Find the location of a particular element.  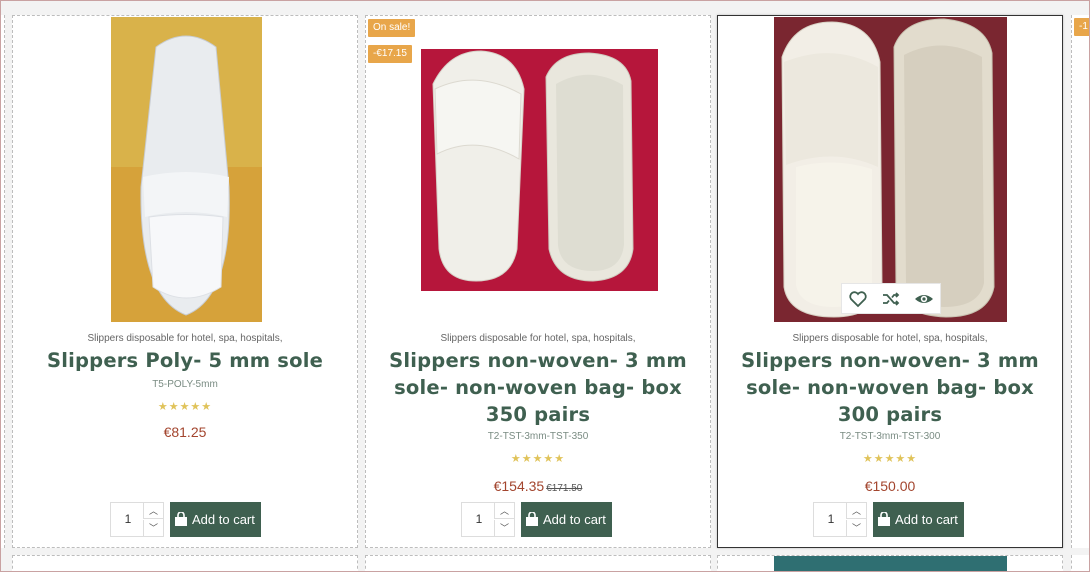

product-sku: T2-TST-3mm-TST-350 is located at coordinates (538, 436).